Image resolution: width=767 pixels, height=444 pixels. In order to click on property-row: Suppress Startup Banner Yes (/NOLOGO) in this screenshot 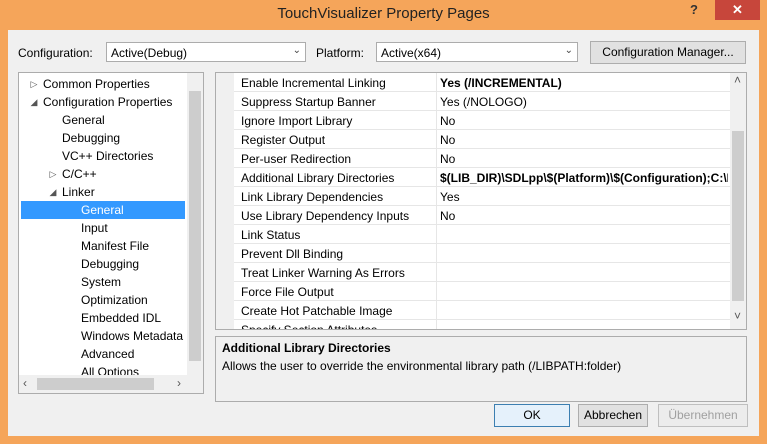, I will do `click(482, 101)`.